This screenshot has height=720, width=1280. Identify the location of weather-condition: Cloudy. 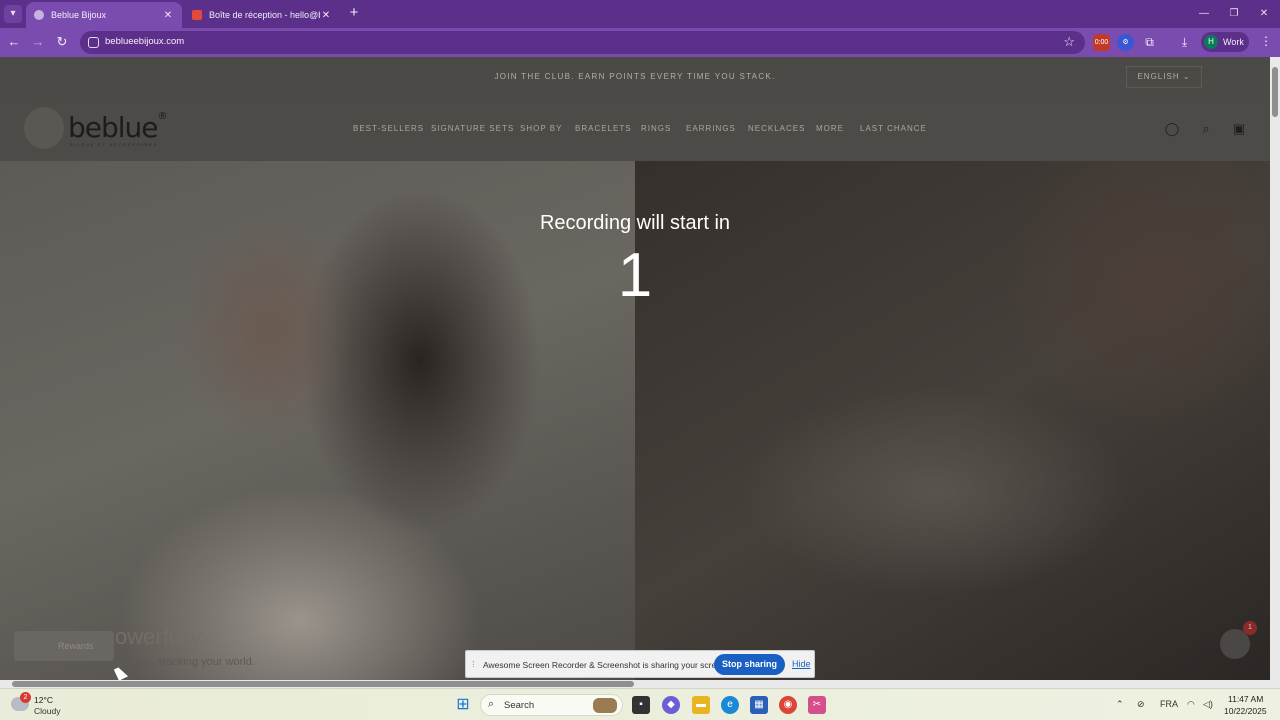
(47, 711).